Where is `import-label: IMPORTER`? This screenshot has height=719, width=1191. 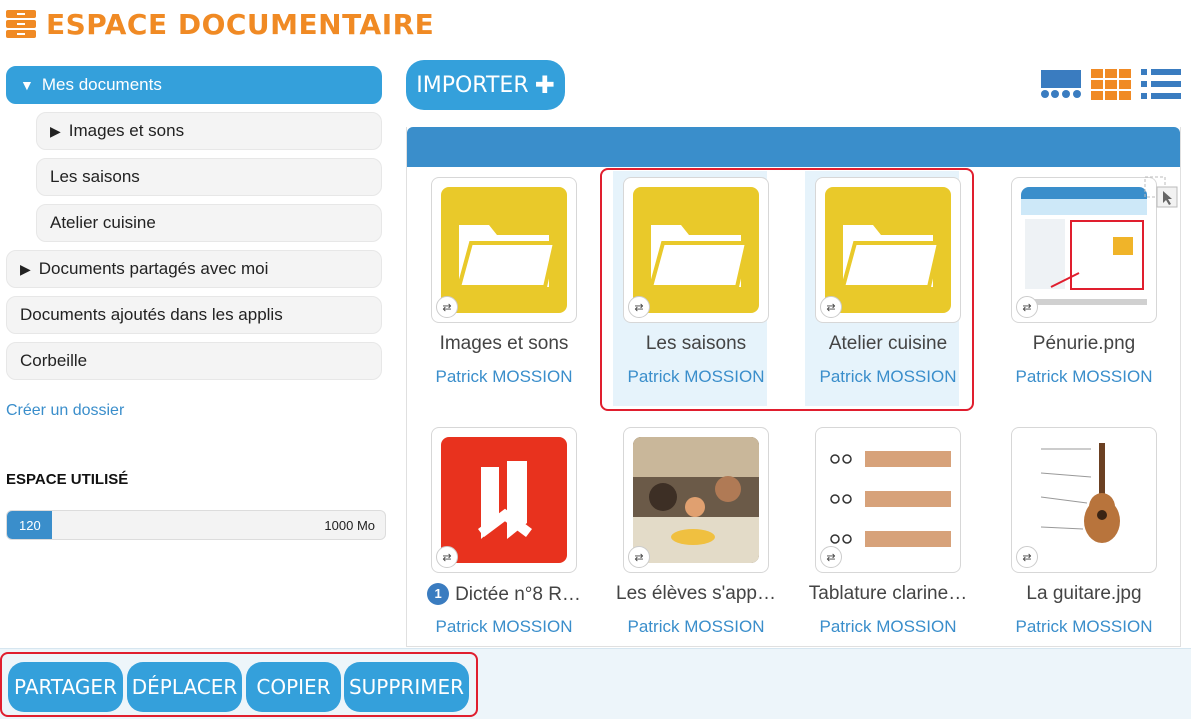 import-label: IMPORTER is located at coordinates (472, 85).